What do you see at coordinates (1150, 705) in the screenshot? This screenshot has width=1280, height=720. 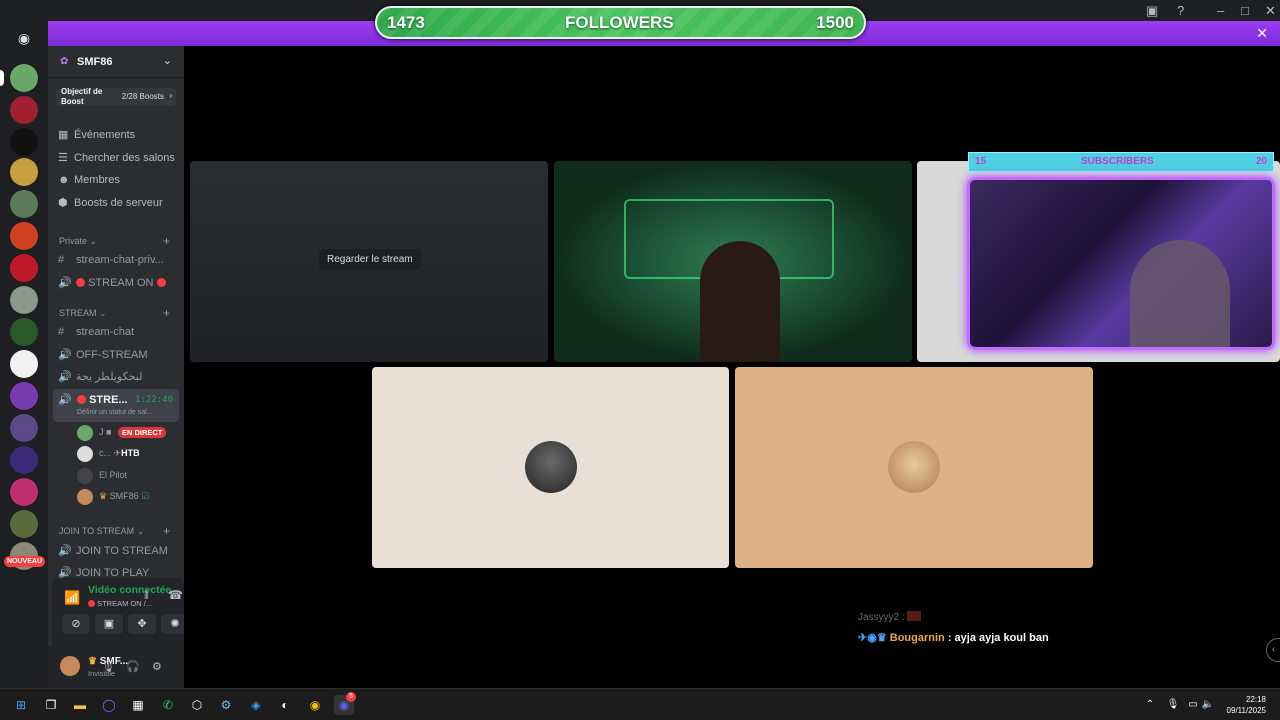 I see `chevron-up-icon: ⌃` at bounding box center [1150, 705].